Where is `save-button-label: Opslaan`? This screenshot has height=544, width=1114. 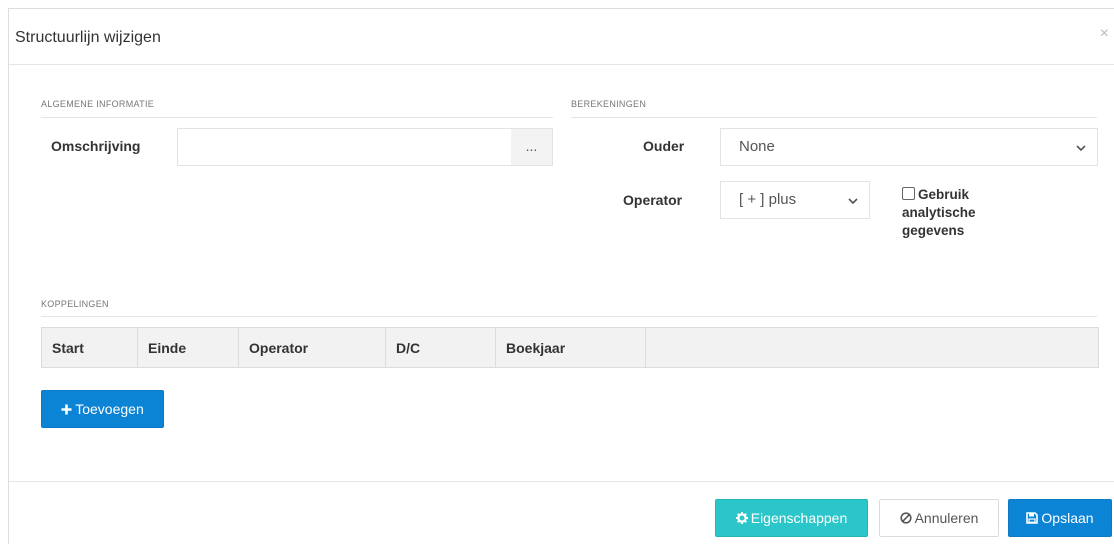 save-button-label: Opslaan is located at coordinates (1067, 518).